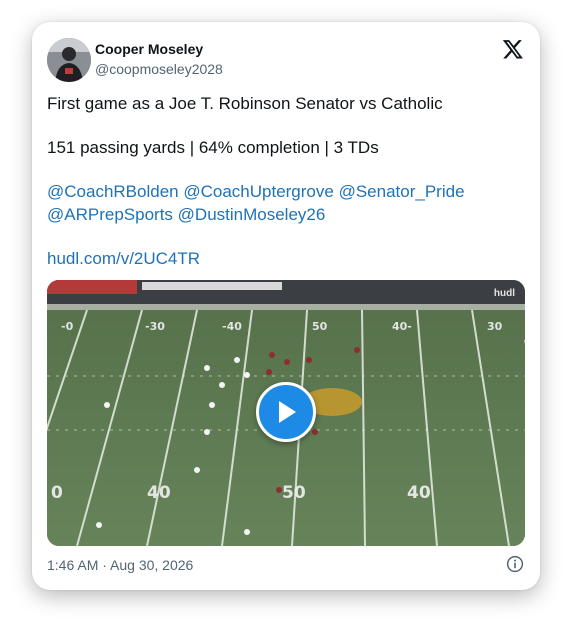 This screenshot has height=629, width=574. I want to click on mentions-row: @ARPrepSports @DustinMoseley26, so click(186, 215).